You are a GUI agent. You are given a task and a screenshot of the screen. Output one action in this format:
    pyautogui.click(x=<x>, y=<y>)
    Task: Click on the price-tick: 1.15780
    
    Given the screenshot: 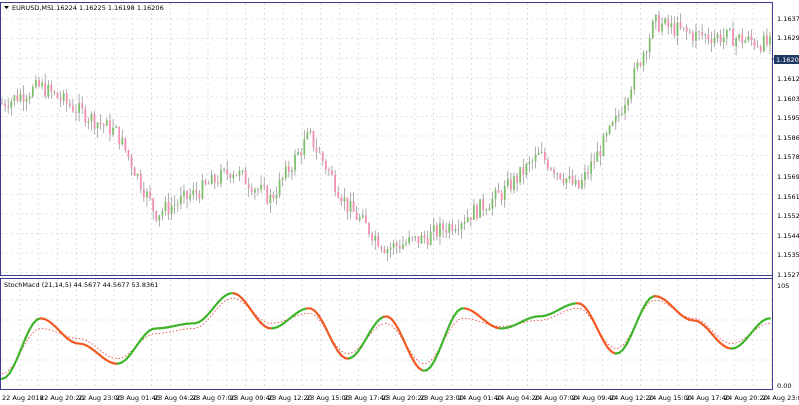 What is the action you would take?
    pyautogui.click(x=788, y=157)
    